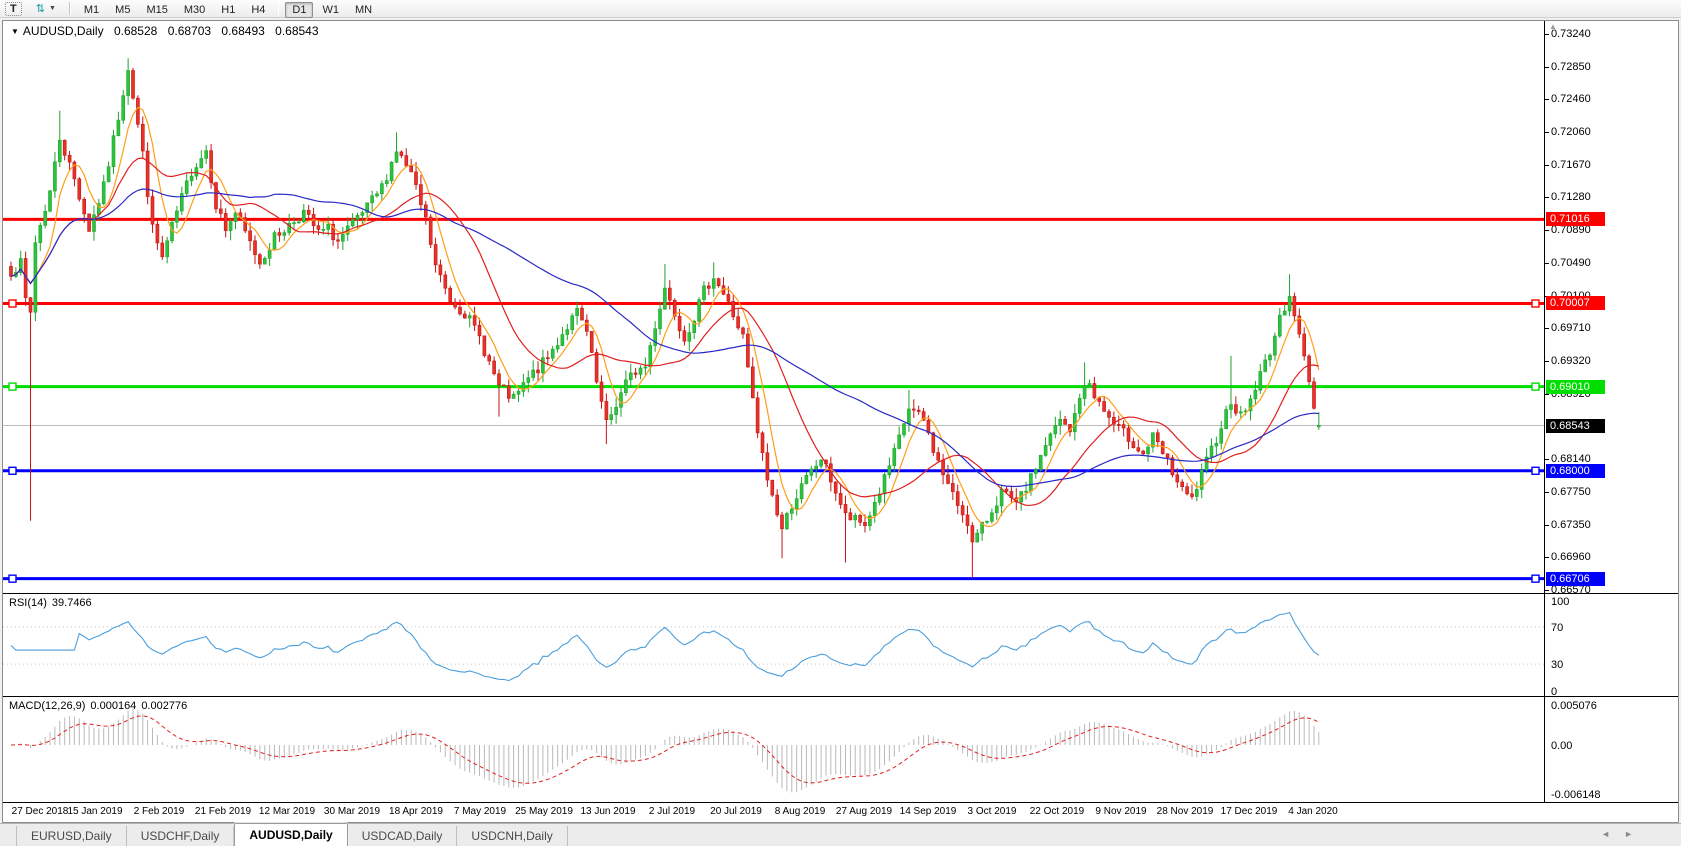 This screenshot has height=846, width=1681. Describe the element at coordinates (71, 603) in the screenshot. I see `rsi-value: 39.7466` at that location.